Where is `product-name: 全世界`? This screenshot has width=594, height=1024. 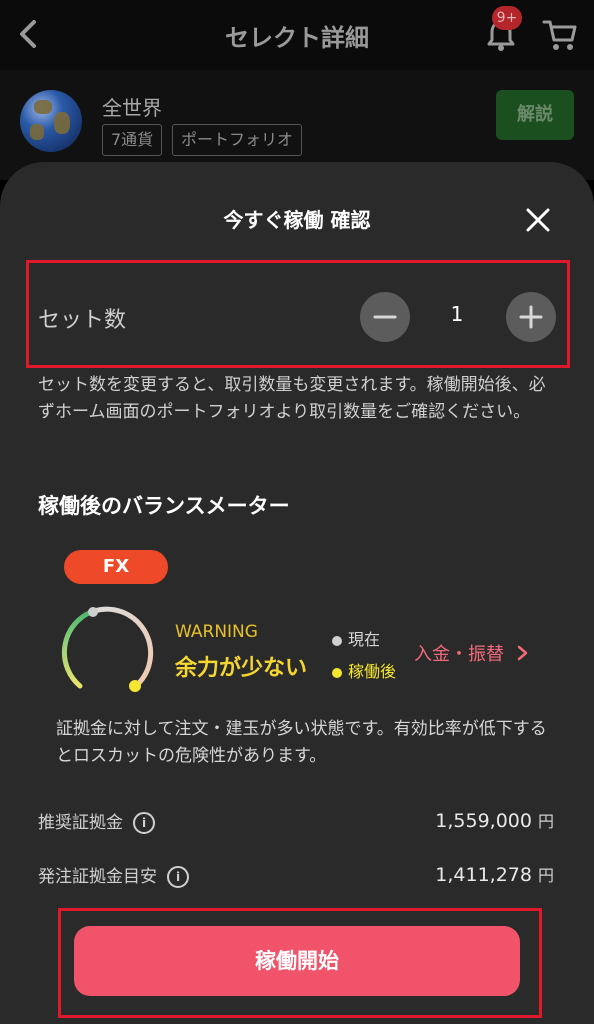
product-name: 全世界 is located at coordinates (132, 108).